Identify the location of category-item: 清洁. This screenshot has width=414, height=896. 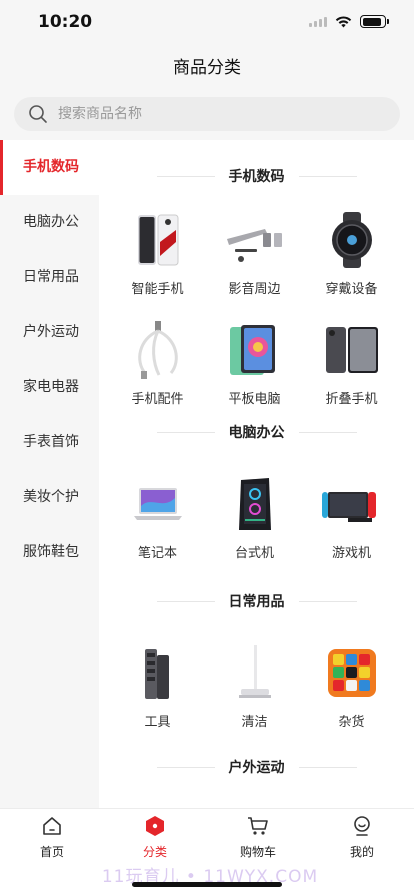
(254, 686).